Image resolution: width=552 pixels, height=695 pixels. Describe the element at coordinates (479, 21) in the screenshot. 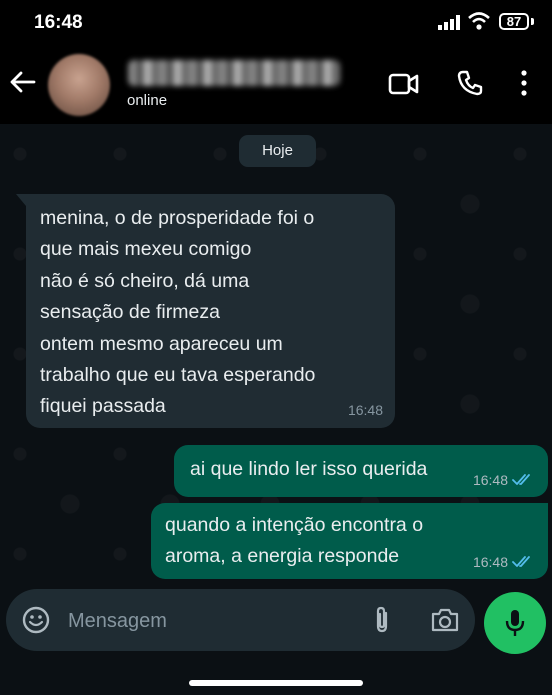

I see `wifi-icon` at that location.